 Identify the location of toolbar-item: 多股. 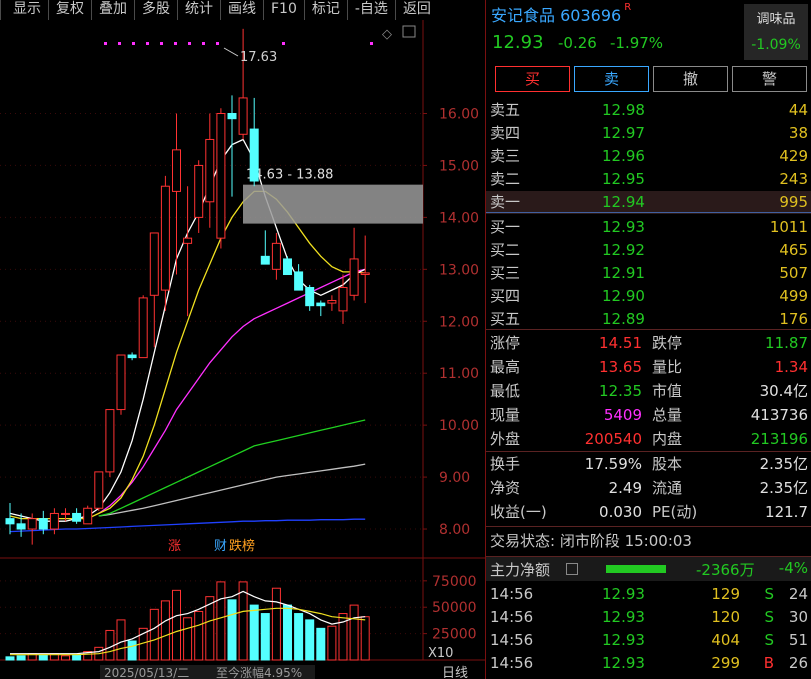
(155, 10).